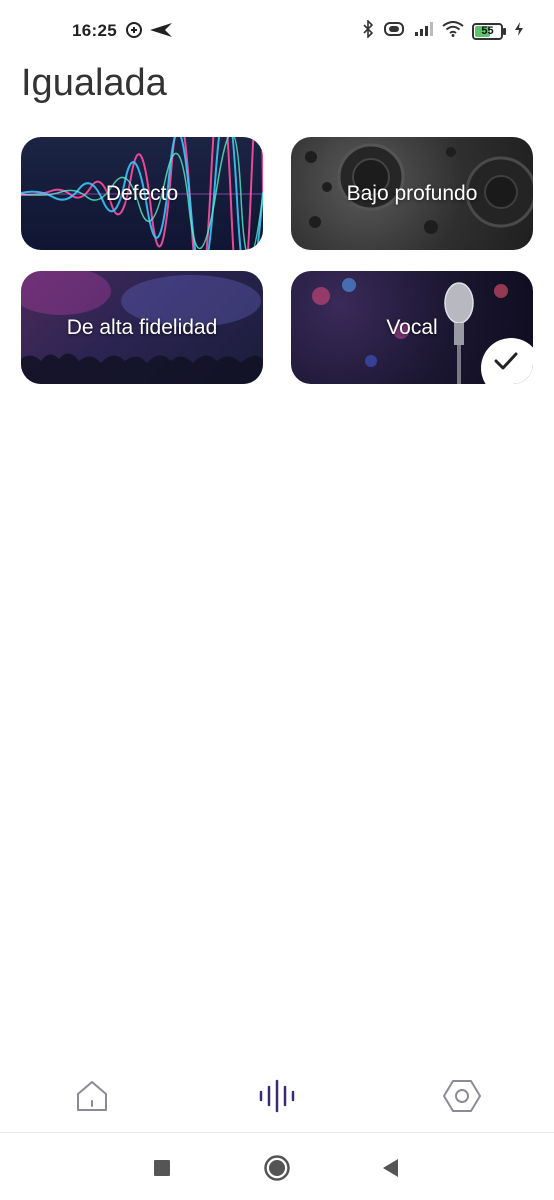 The image size is (554, 1200). I want to click on status-bar: 16:25 55, so click(277, 32).